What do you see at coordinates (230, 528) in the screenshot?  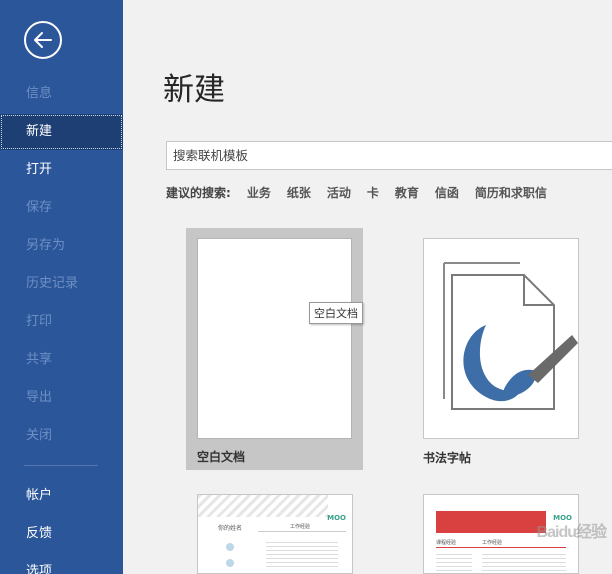 I see `resume-name-heading: 你的姓名` at bounding box center [230, 528].